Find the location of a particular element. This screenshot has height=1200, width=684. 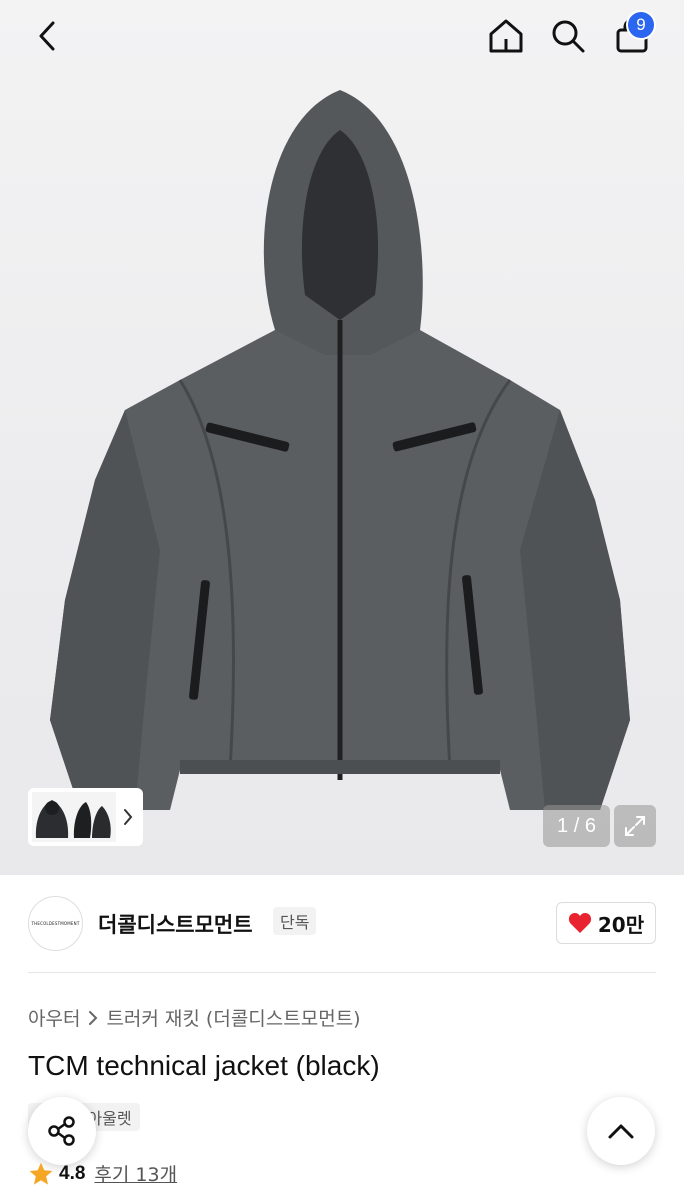

scroll-to-top-button is located at coordinates (621, 1131).